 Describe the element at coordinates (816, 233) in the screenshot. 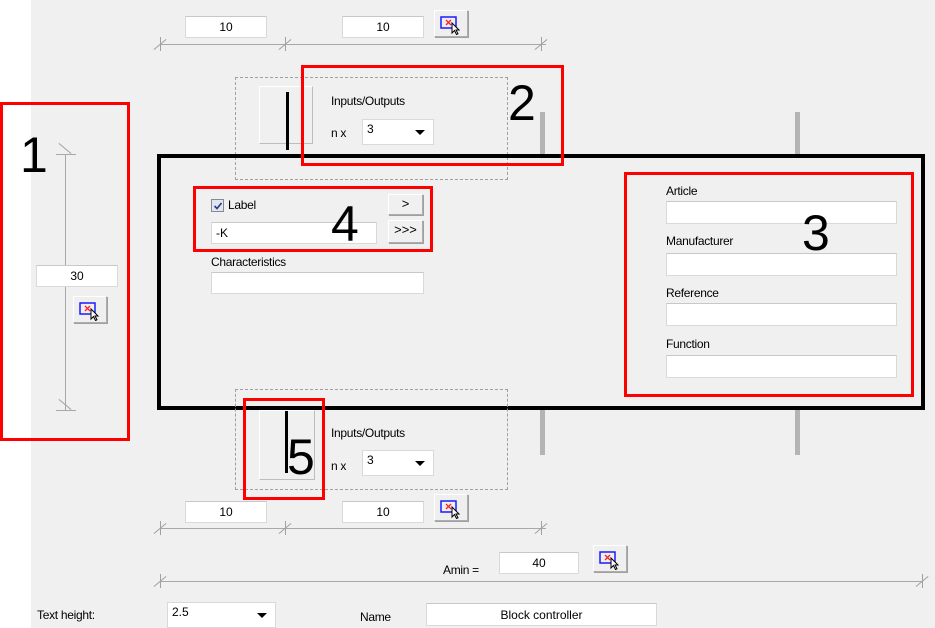

I see `callout-number-3: 3` at that location.